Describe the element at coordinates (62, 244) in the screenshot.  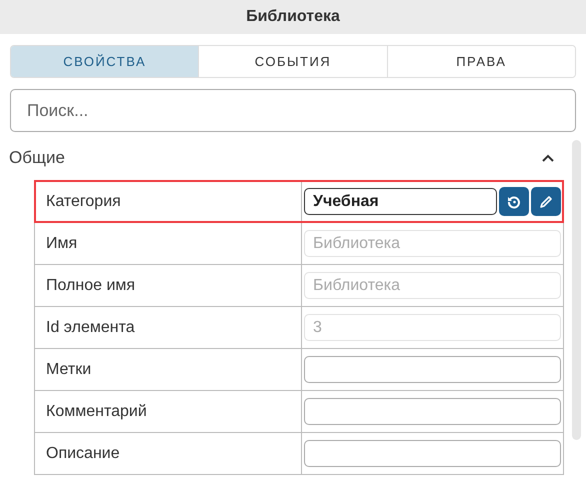
I see `property-label: Имя` at that location.